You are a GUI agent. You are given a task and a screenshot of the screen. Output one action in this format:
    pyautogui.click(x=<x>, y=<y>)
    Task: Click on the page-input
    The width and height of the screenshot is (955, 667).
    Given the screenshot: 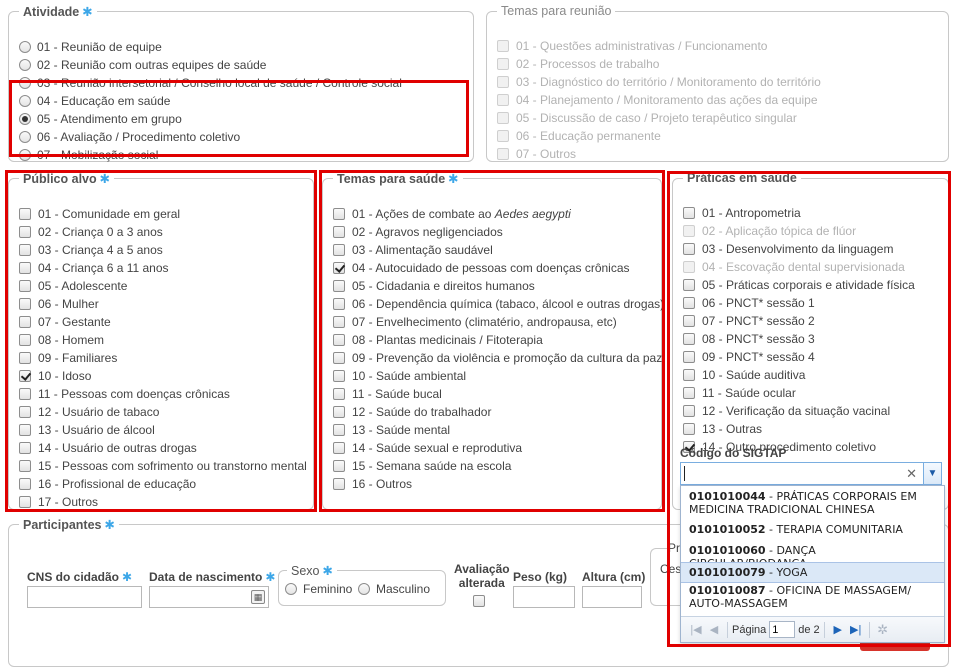 What is the action you would take?
    pyautogui.click(x=782, y=629)
    